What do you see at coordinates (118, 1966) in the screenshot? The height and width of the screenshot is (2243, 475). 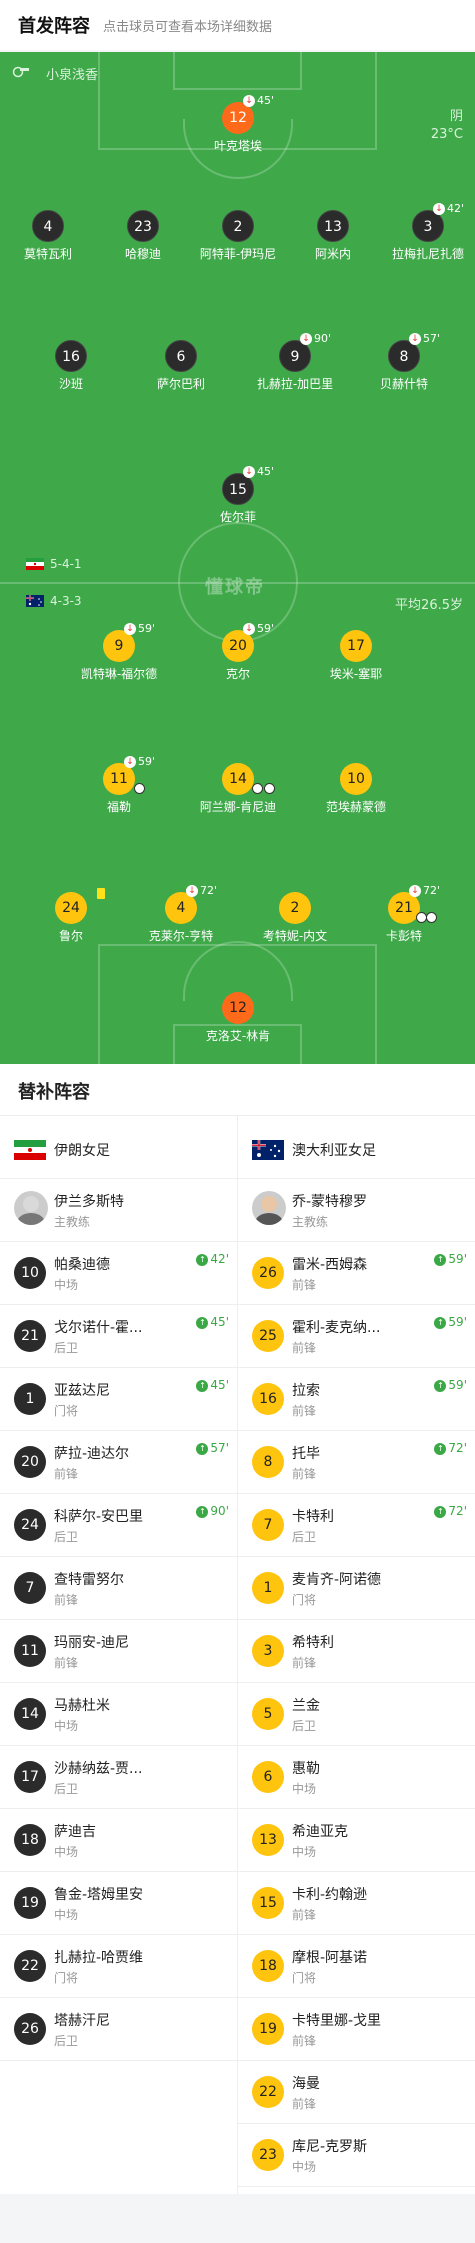 I see `sub-player-row: 22 扎赫拉-哈贾维 门将` at bounding box center [118, 1966].